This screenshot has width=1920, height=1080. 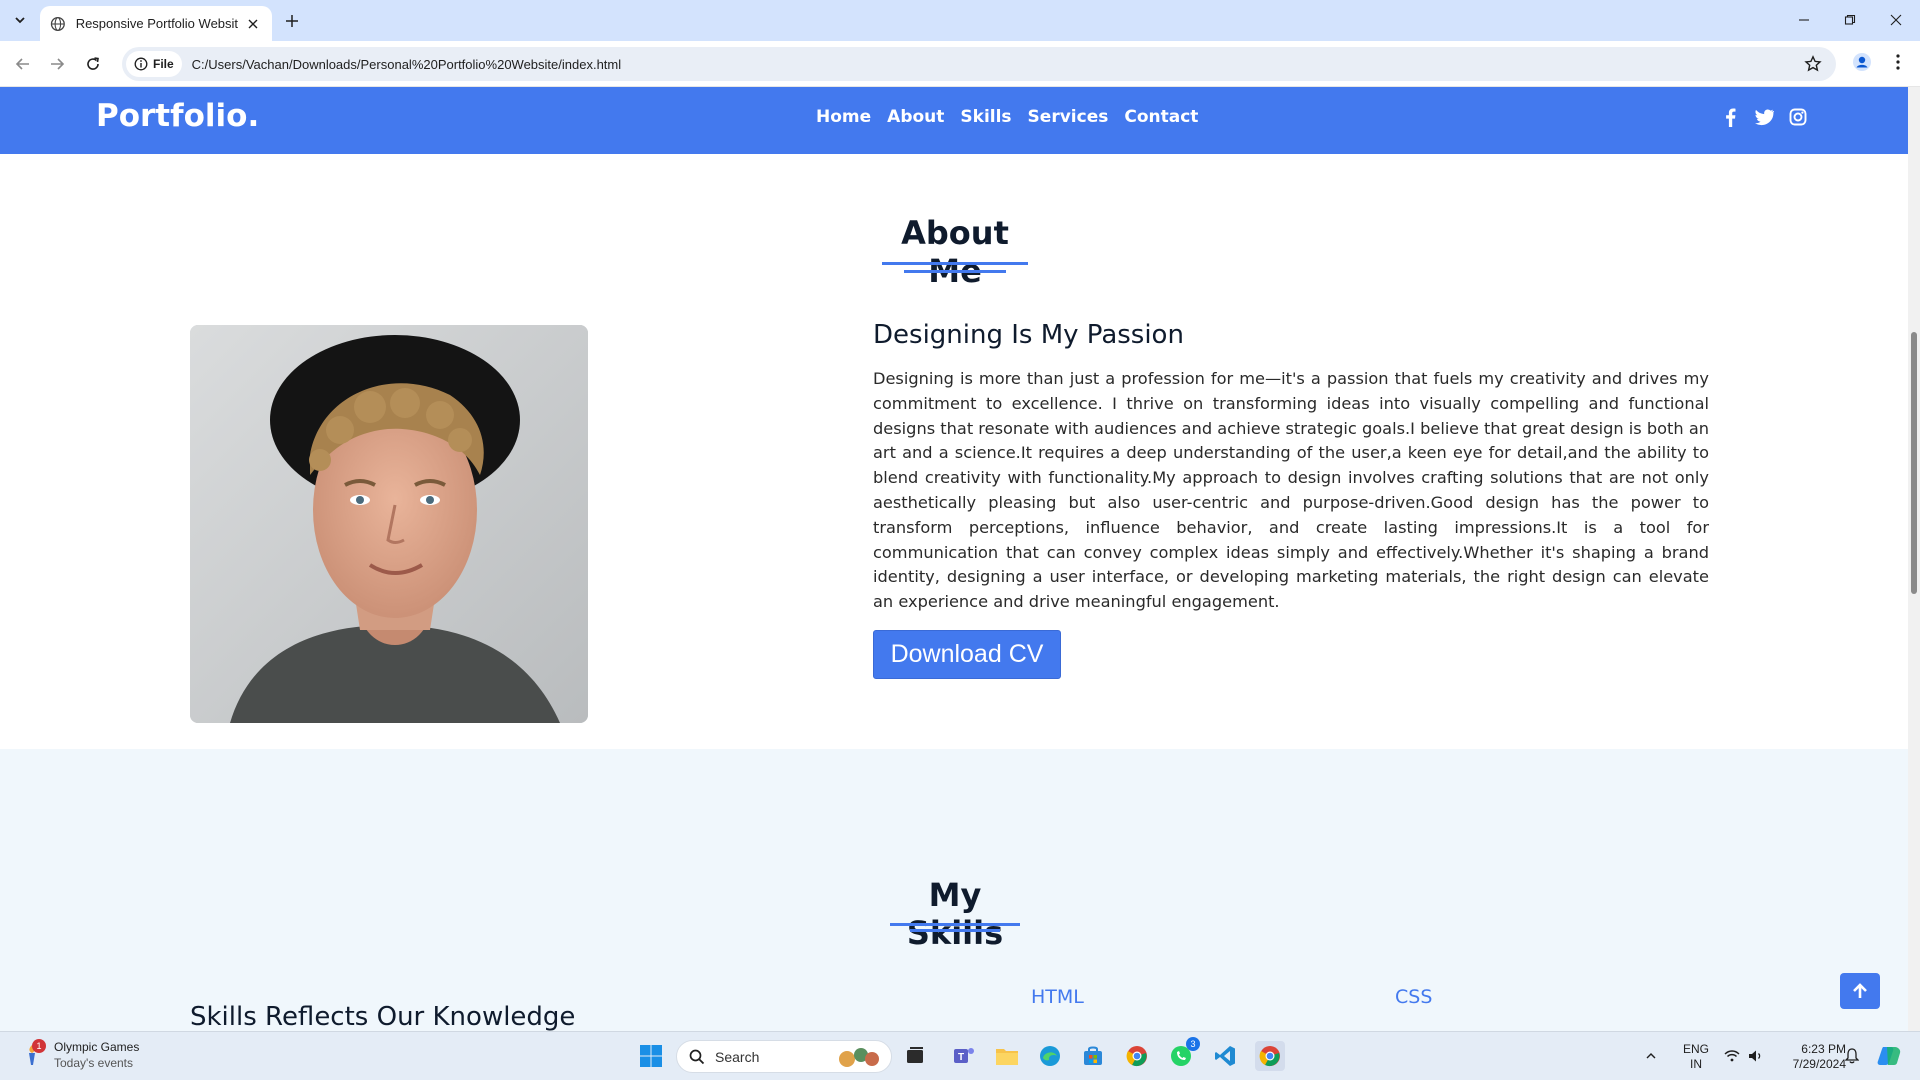 I want to click on close-window-button, so click(x=1896, y=20).